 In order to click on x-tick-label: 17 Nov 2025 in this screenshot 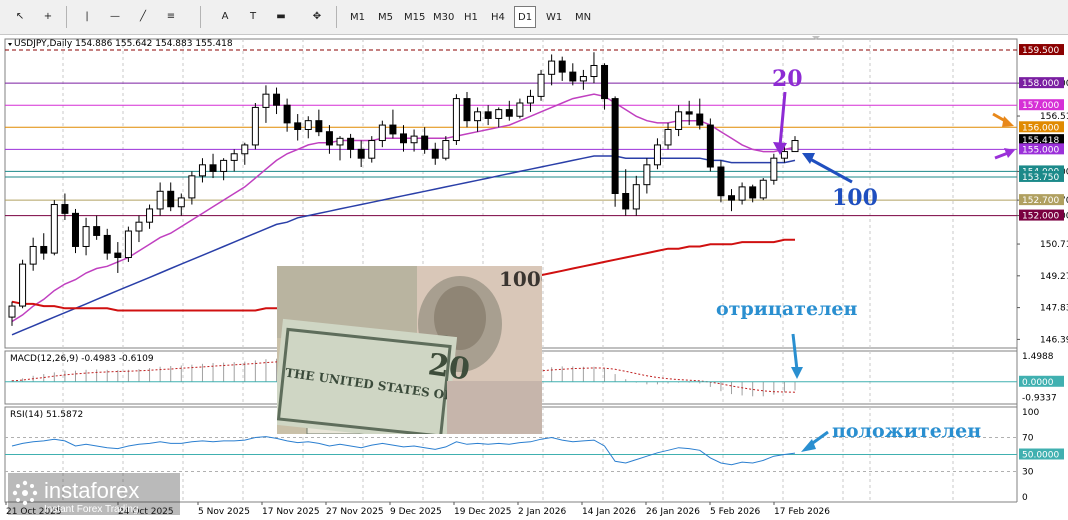, I will do `click(291, 512)`.